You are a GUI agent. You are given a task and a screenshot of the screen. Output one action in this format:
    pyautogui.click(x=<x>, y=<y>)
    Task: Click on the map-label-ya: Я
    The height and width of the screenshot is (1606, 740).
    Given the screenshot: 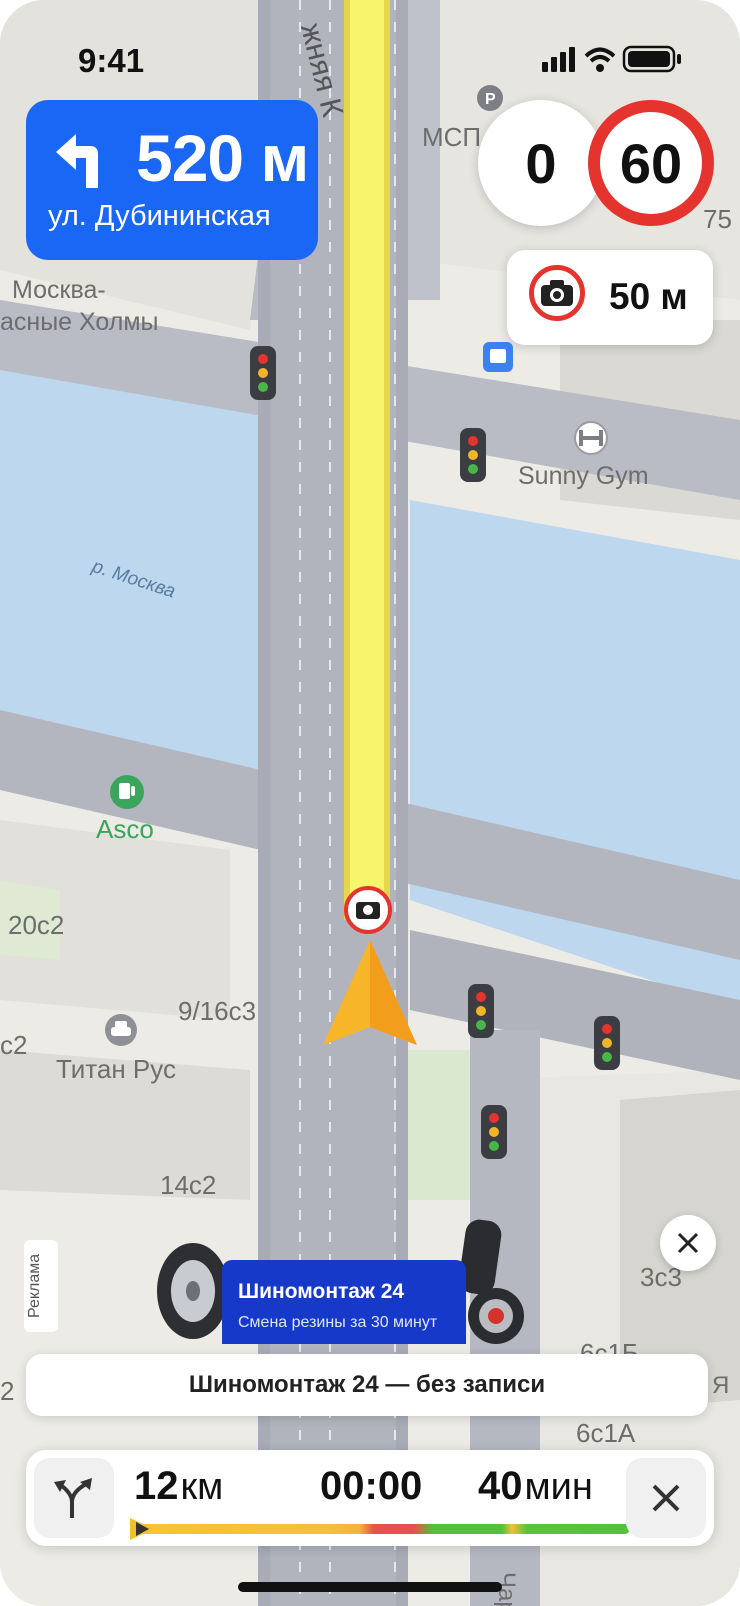 What is the action you would take?
    pyautogui.click(x=721, y=1385)
    